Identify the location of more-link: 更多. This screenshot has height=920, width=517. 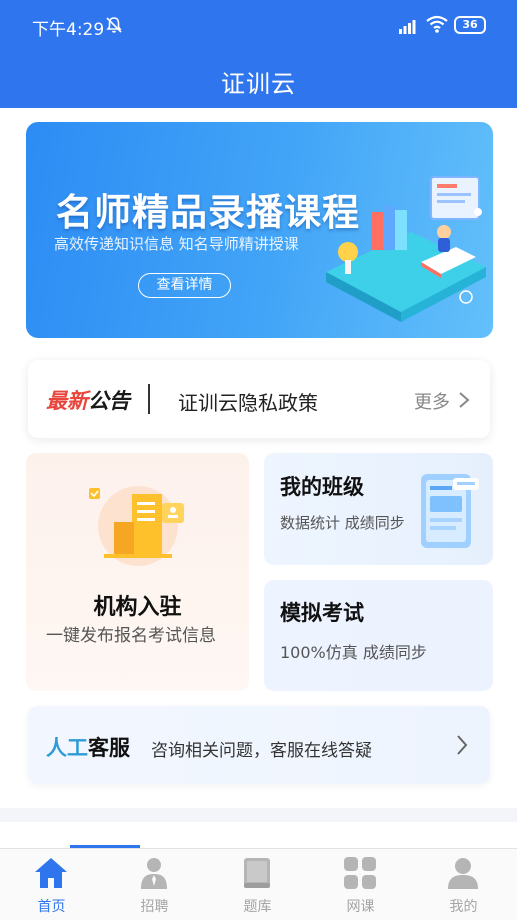
(432, 401).